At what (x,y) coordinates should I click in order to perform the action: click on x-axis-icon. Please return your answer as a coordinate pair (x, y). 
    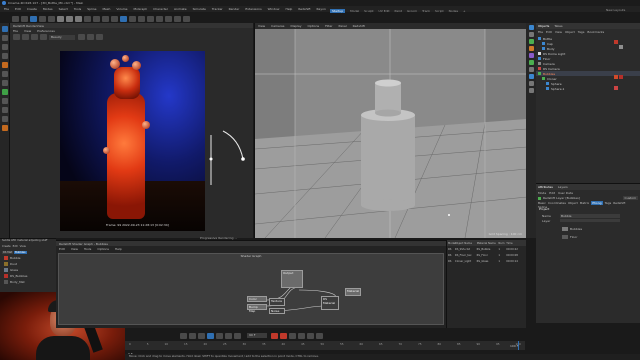
    Looking at the image, I should click on (60, 18).